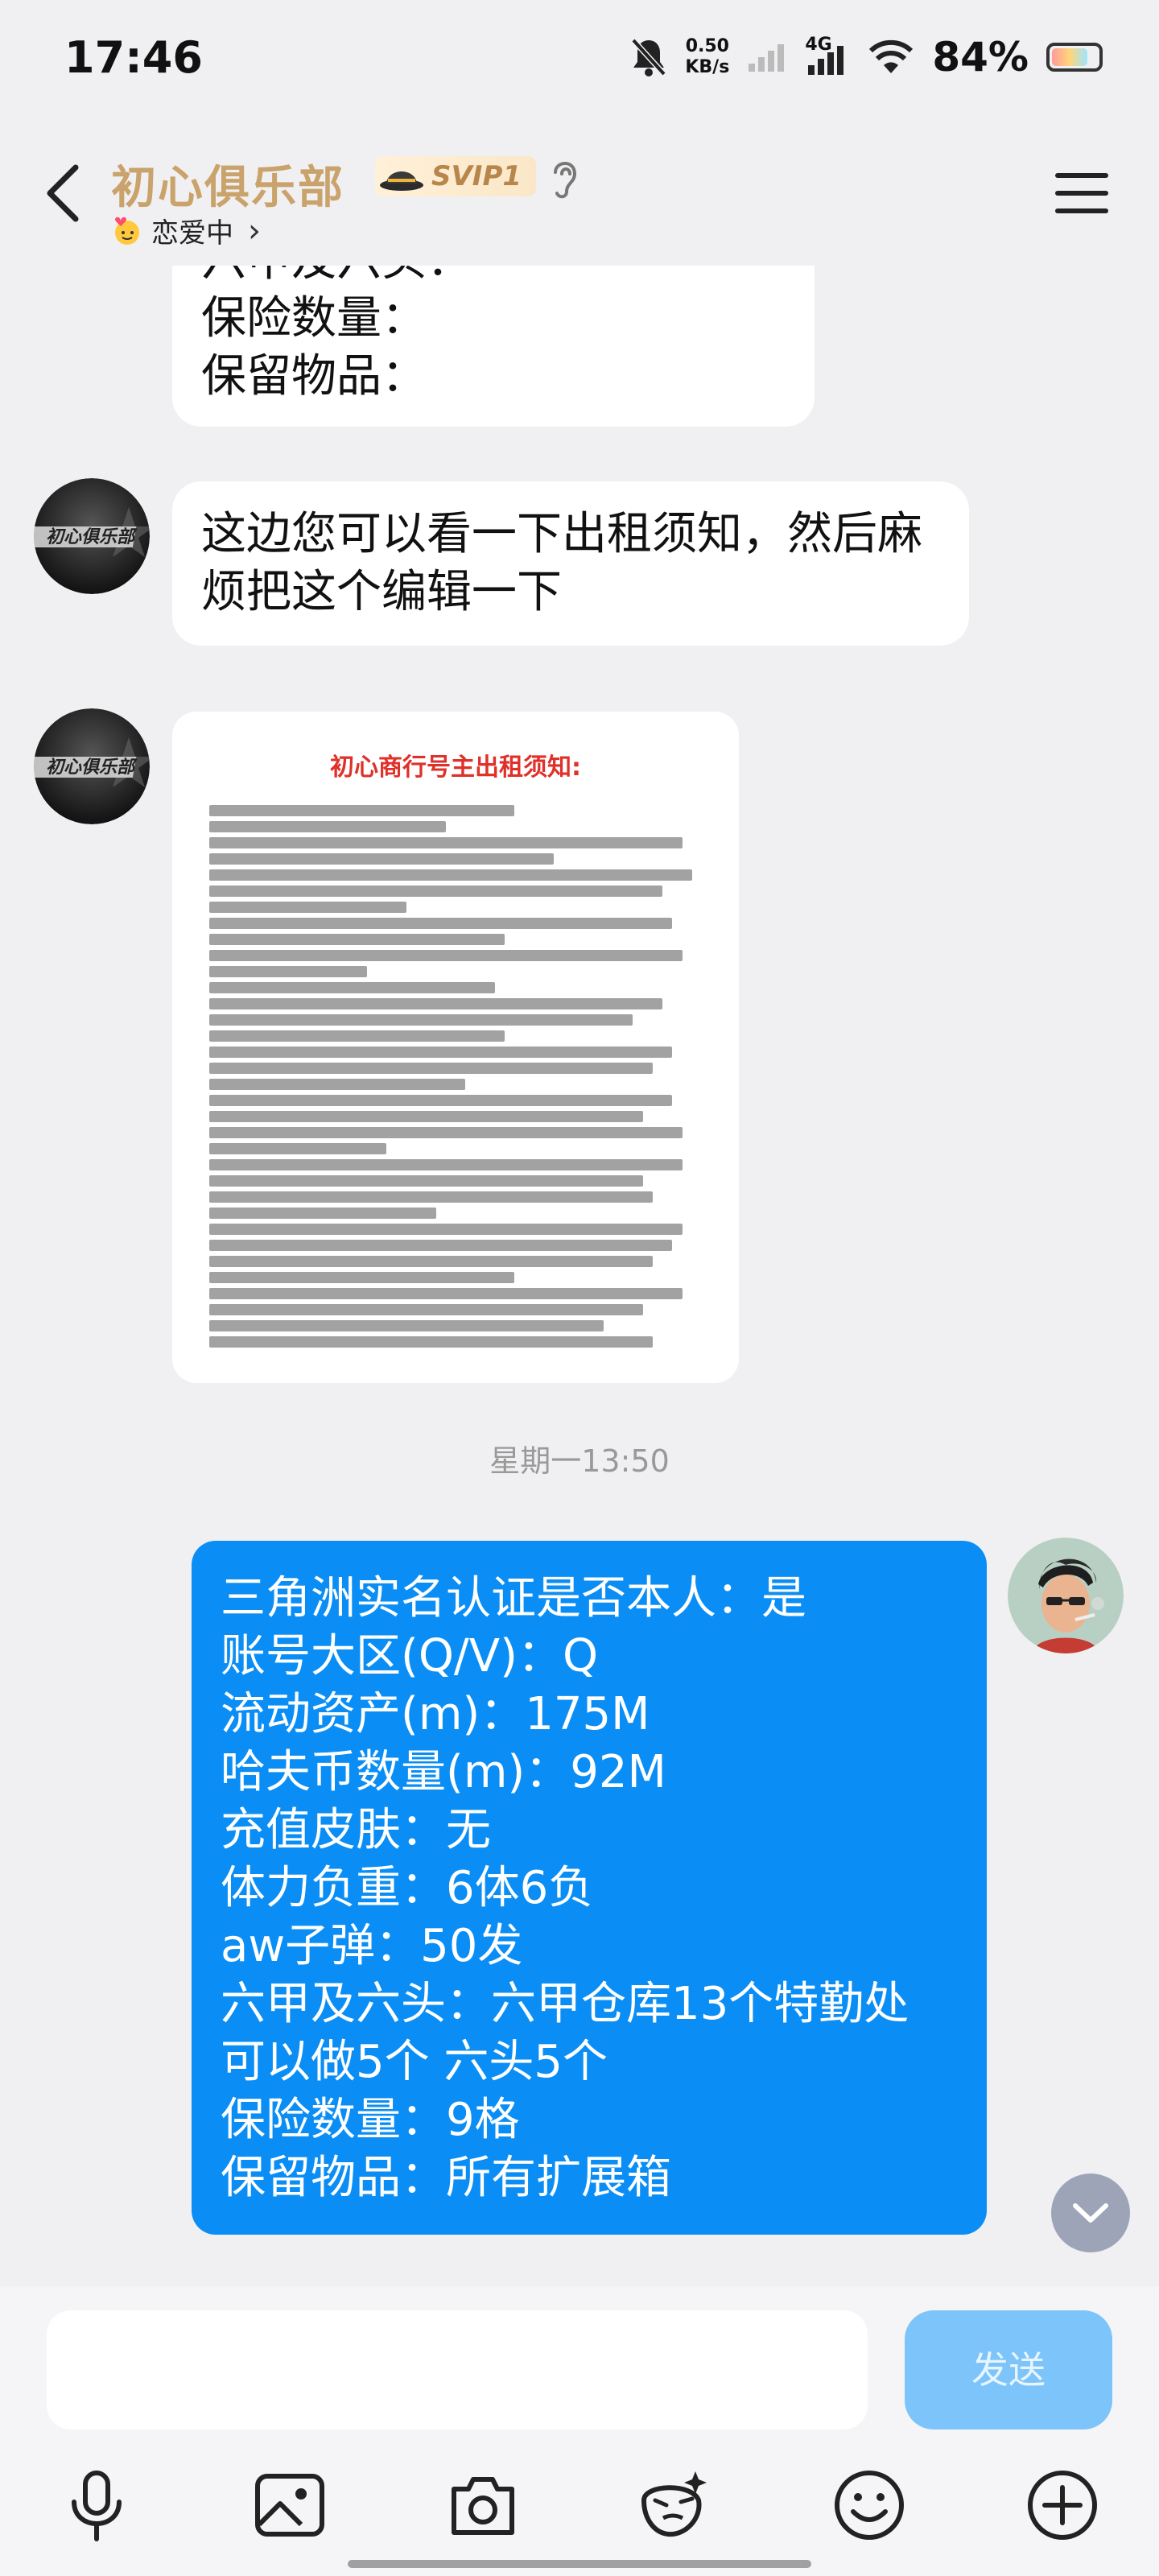 Image resolution: width=1159 pixels, height=2576 pixels. Describe the element at coordinates (455, 1076) in the screenshot. I see `notice-text-lines` at that location.